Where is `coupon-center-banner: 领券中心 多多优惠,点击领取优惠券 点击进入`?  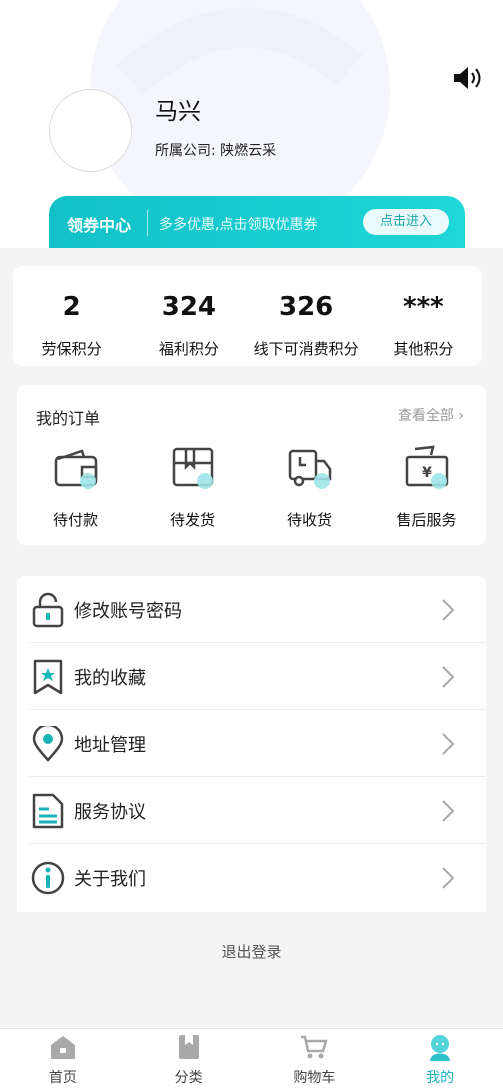
coupon-center-banner: 领券中心 多多优惠,点击领取优惠券 点击进入 is located at coordinates (257, 222).